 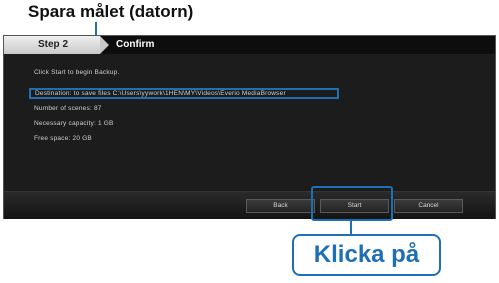 I want to click on scene-count-text: Number of scenes: 87, so click(x=68, y=108).